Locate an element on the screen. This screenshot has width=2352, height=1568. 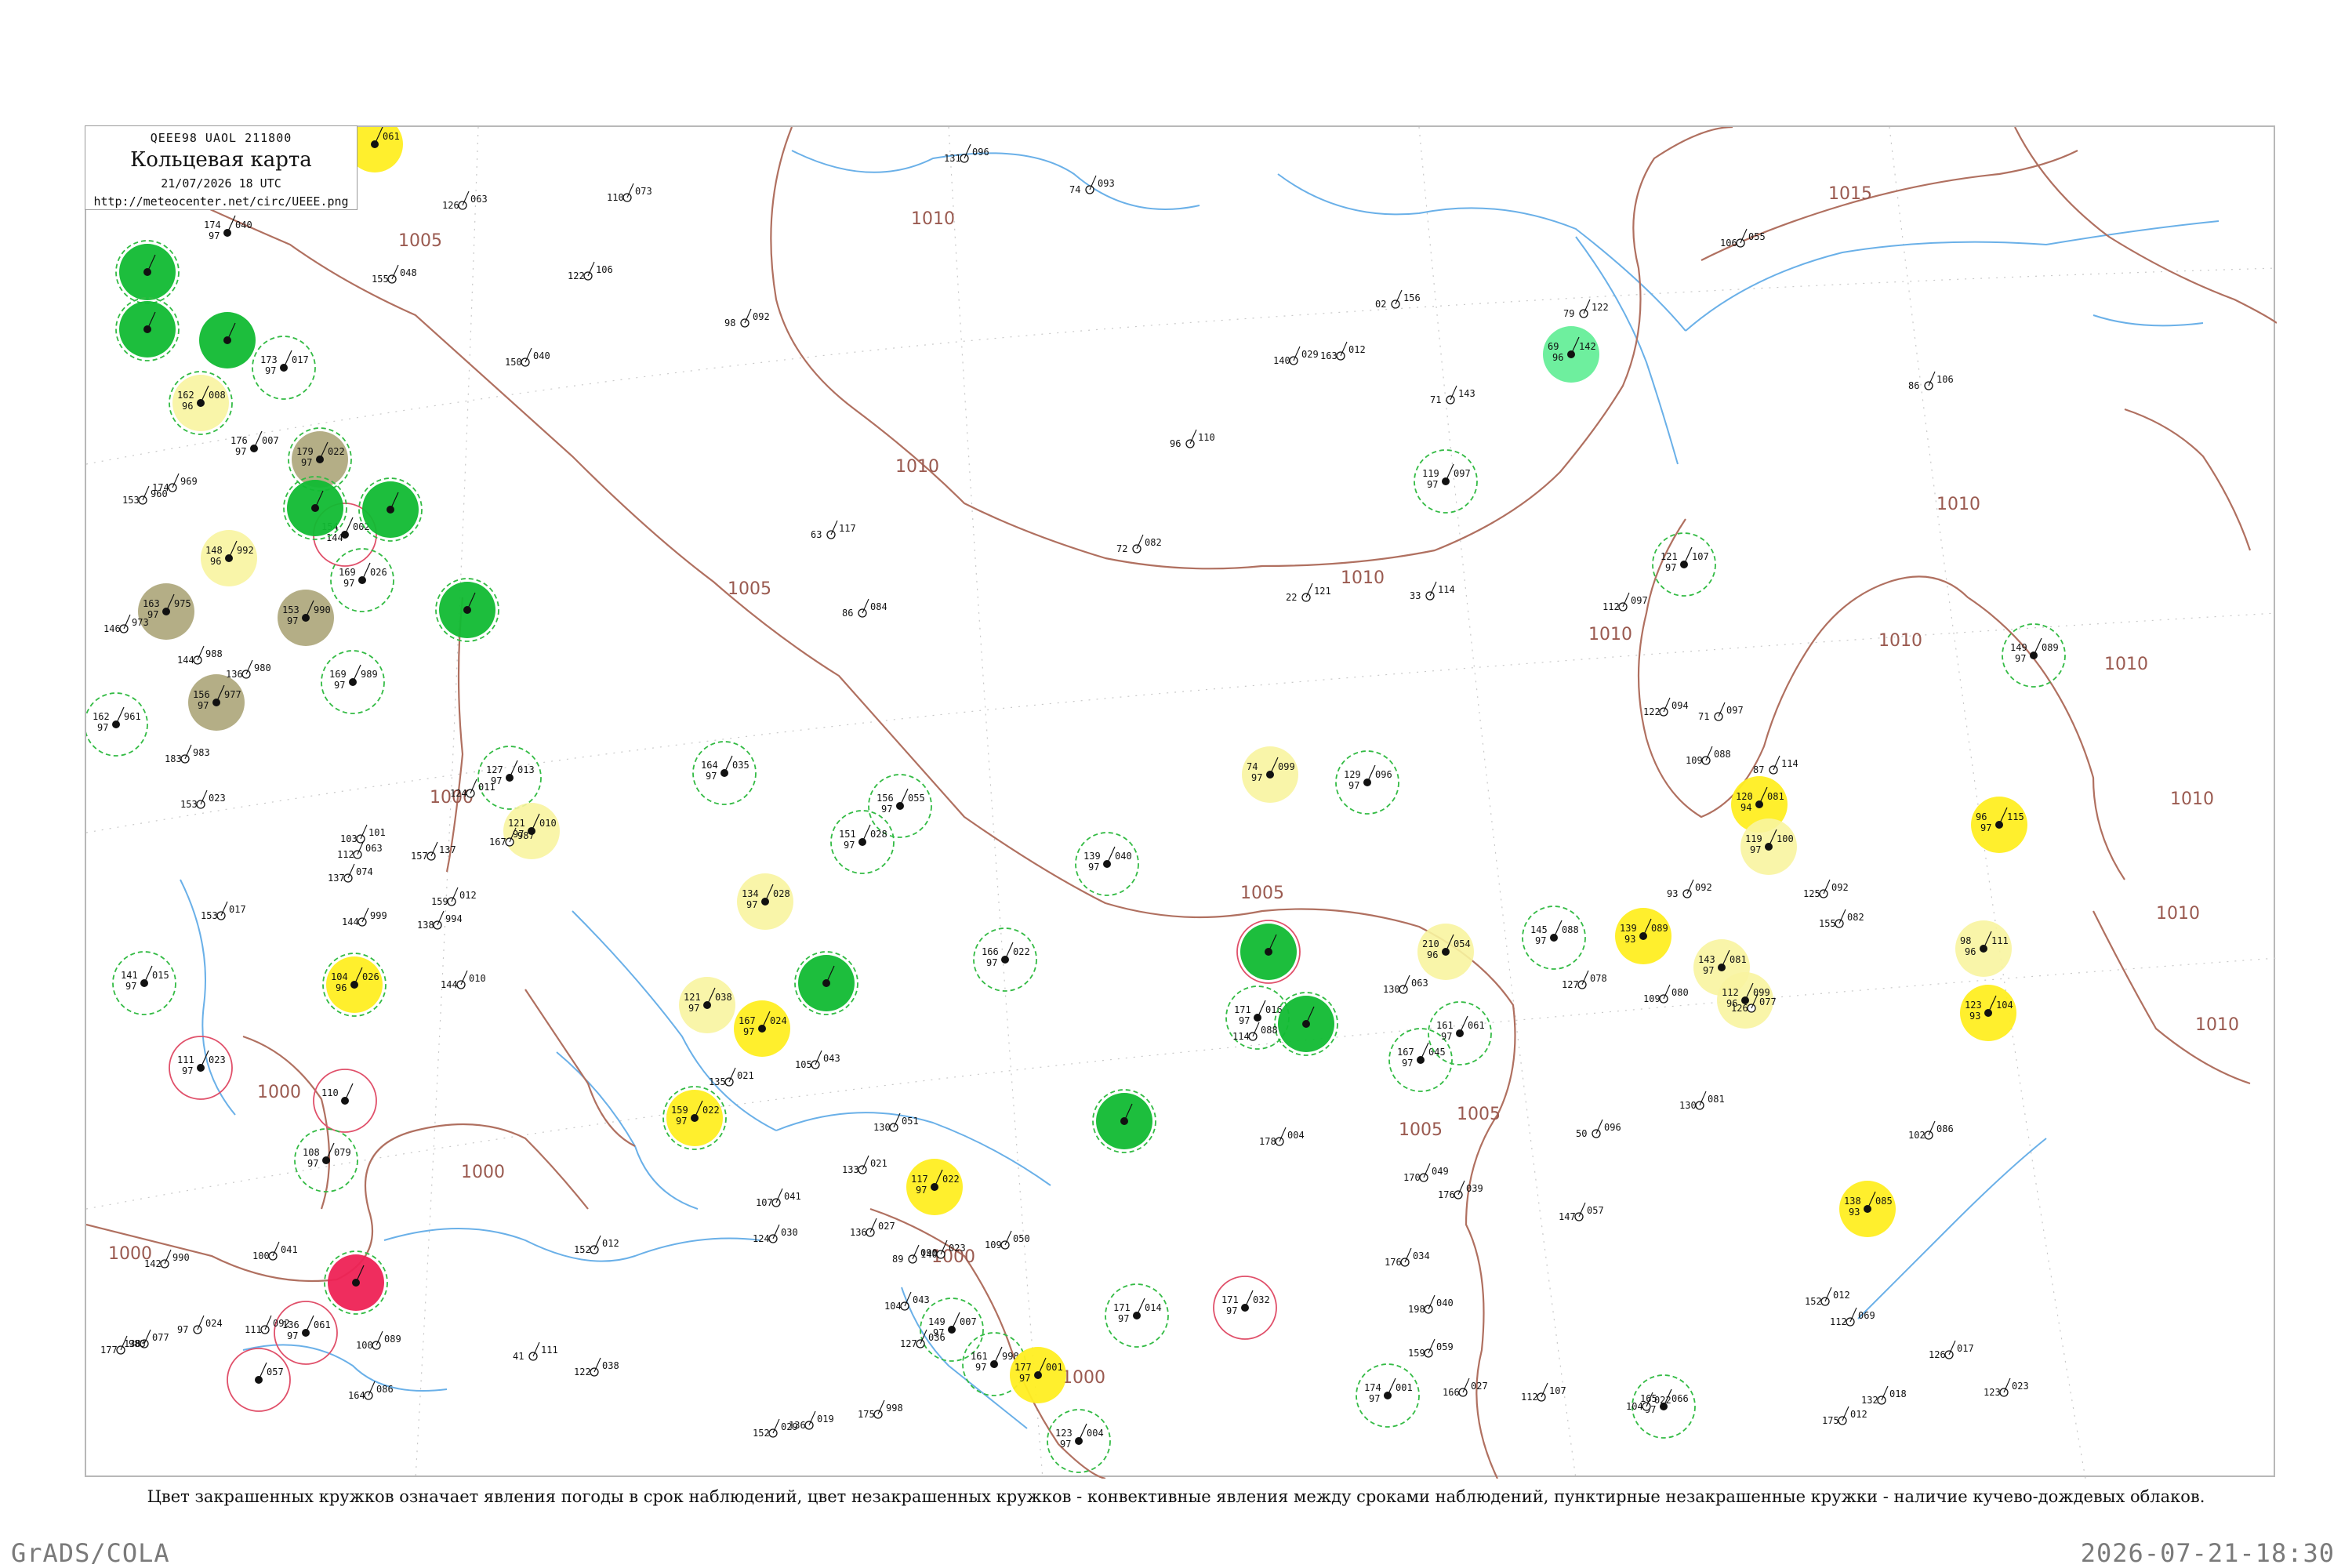
station-plot: 16397 975 is located at coordinates (166, 611).